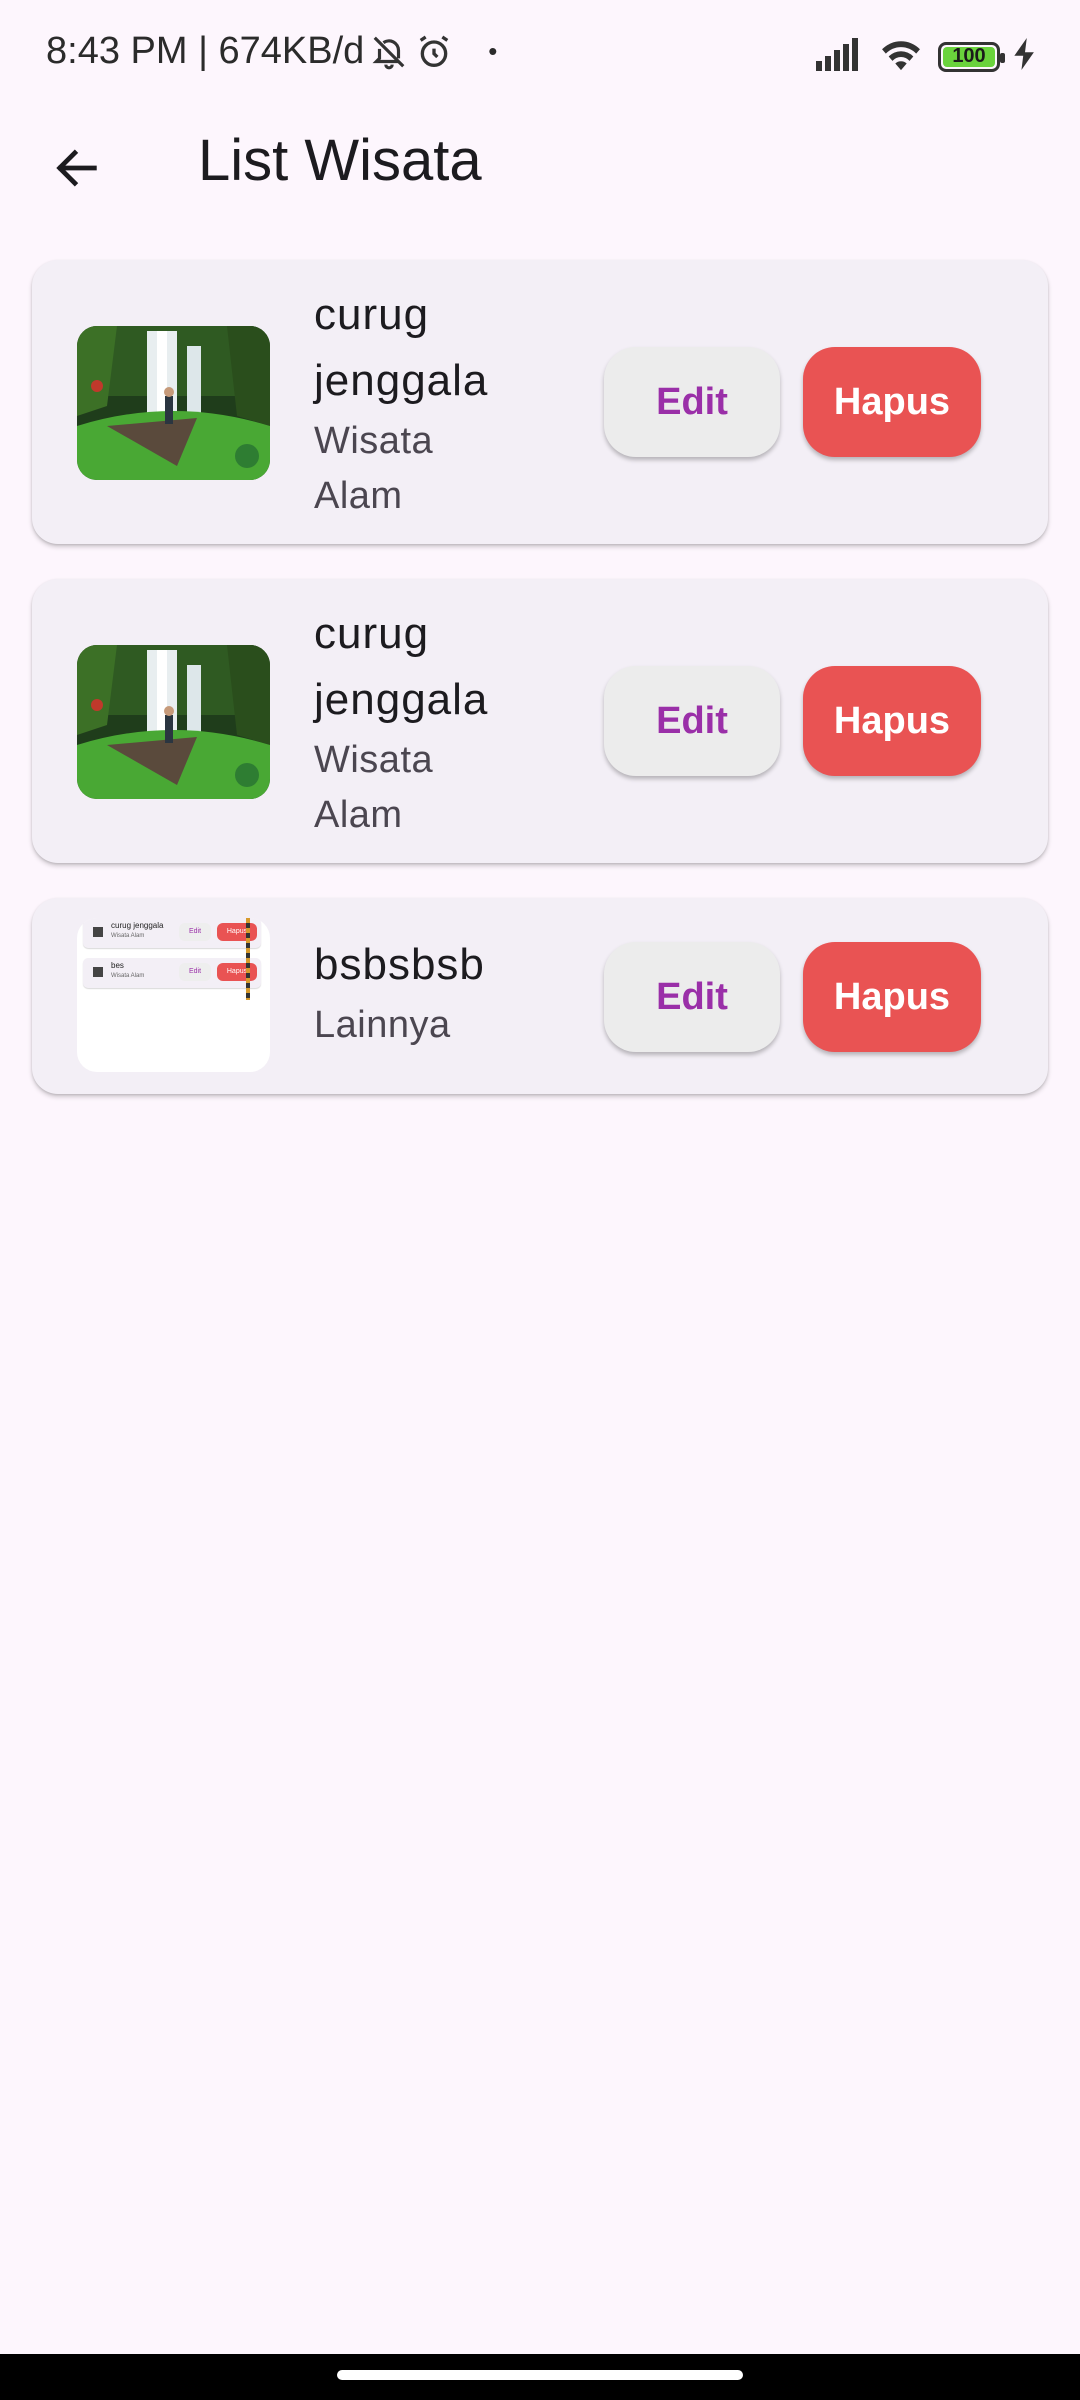  What do you see at coordinates (382, 1025) in the screenshot?
I see `item-category: Lainnya` at bounding box center [382, 1025].